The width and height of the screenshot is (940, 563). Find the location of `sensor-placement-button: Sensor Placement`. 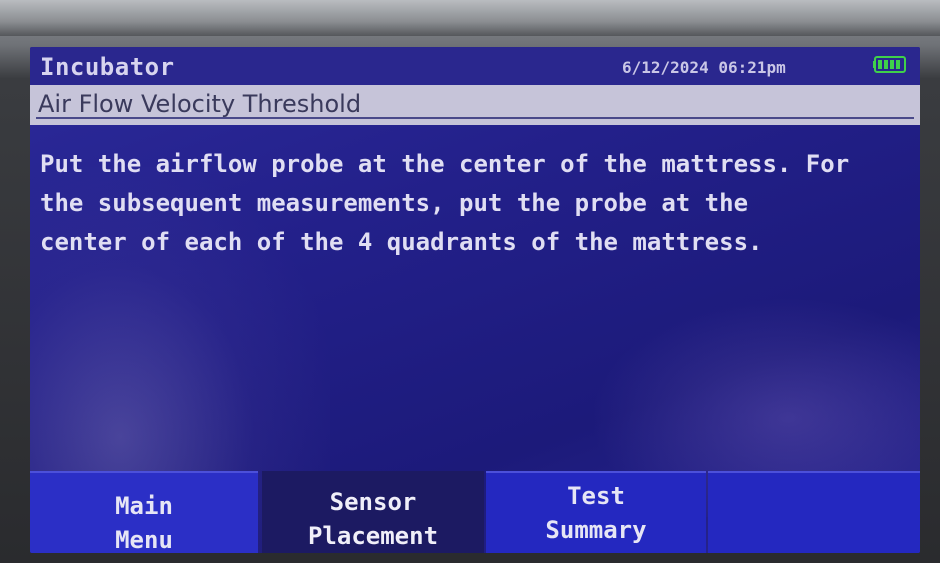

sensor-placement-button: Sensor Placement is located at coordinates (373, 512).